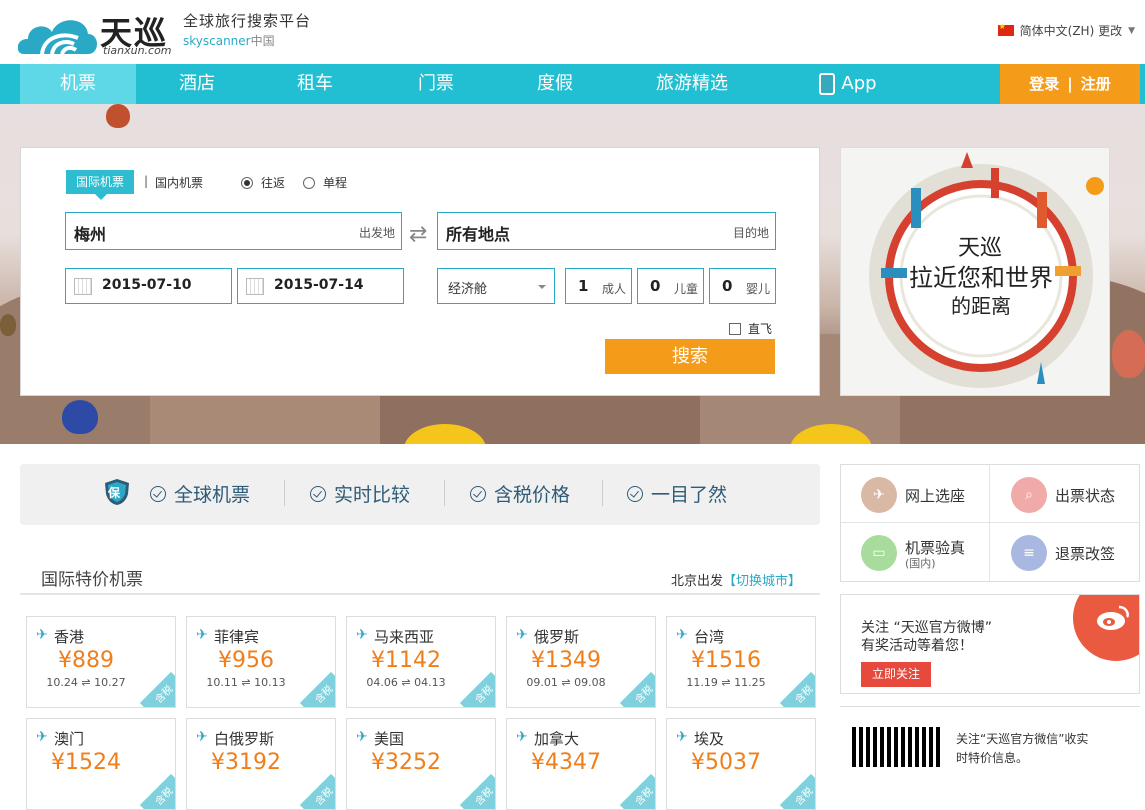 Image resolution: width=1145 pixels, height=810 pixels. I want to click on deal-card: ✈ 马来西亚 ¥1142 04.06 ⇌ 04.13 含税, so click(421, 662).